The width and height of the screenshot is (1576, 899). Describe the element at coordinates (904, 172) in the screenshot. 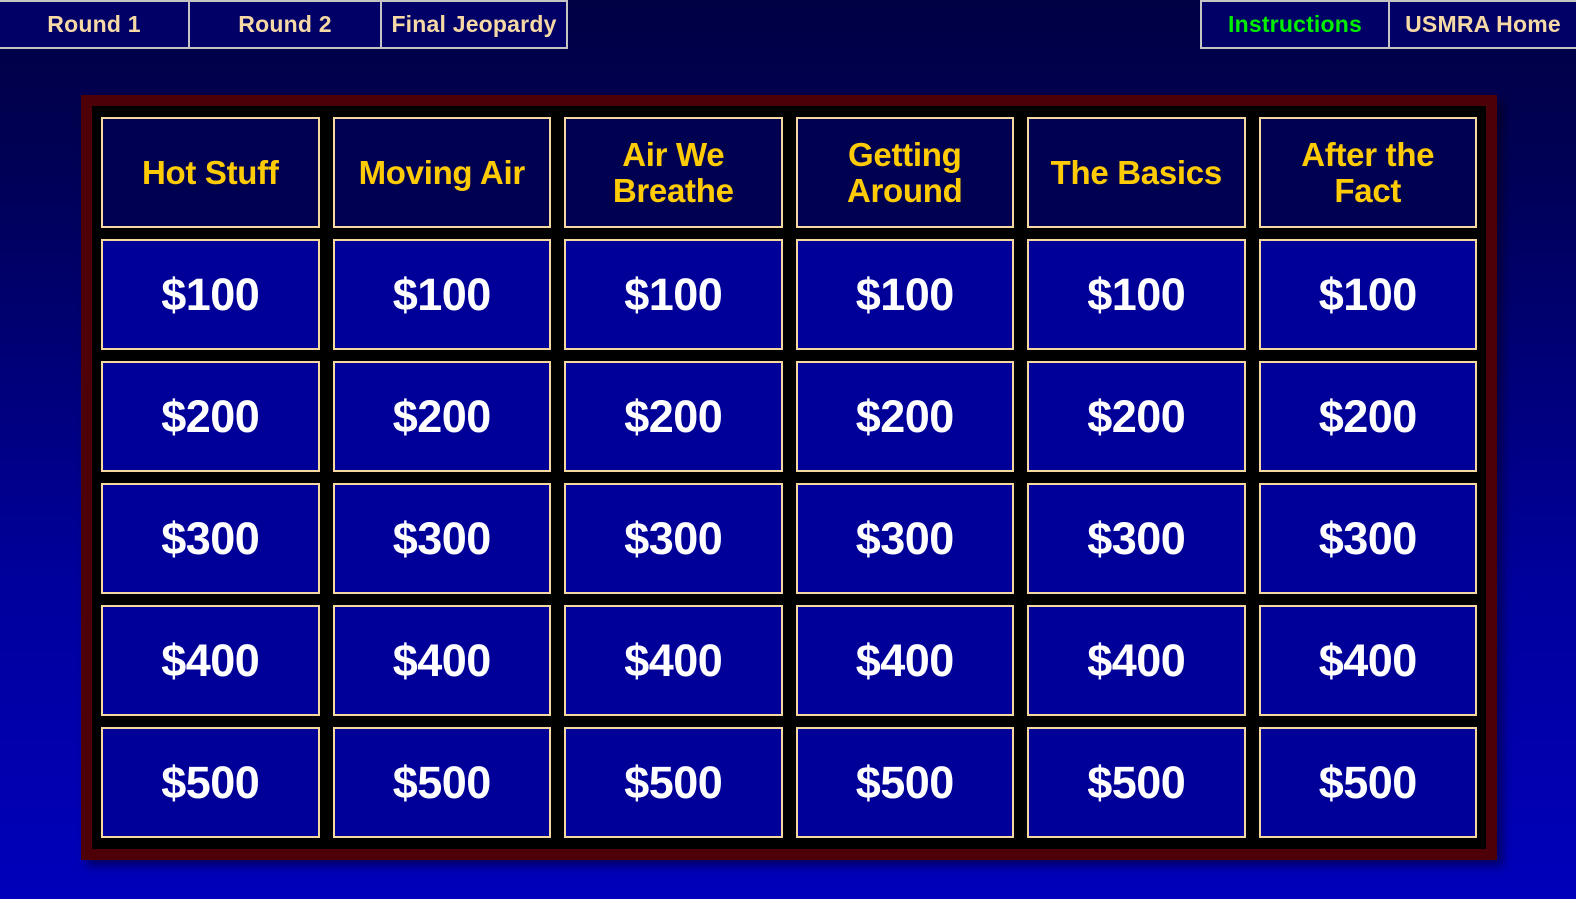

I see `category-header-4: Getting Around` at that location.